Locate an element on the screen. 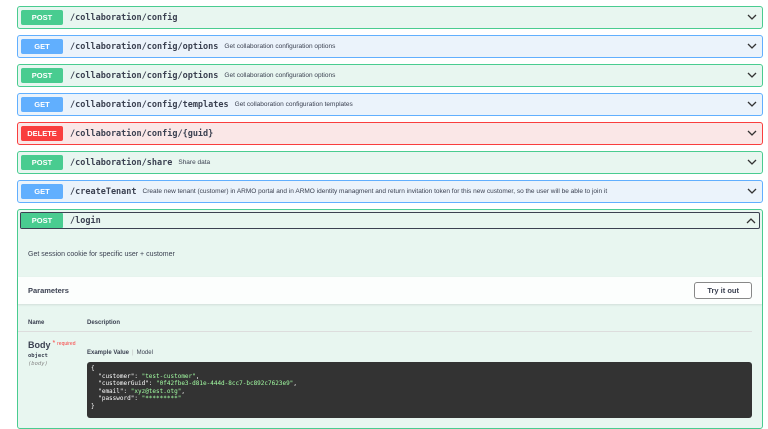 The image size is (768, 429). operation-header: DELETE /collaboration/config/{guid} is located at coordinates (390, 133).